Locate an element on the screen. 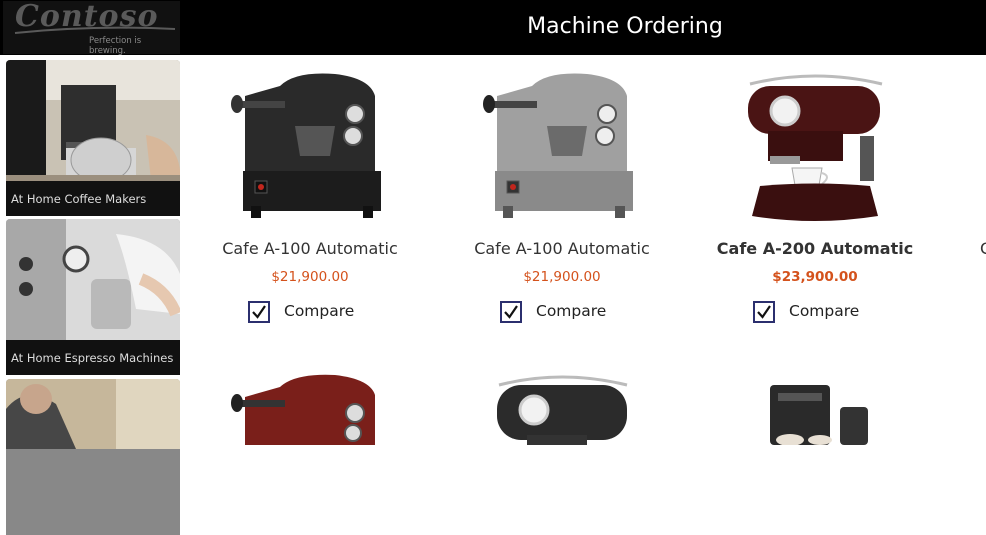 This screenshot has width=986, height=535. category-photo is located at coordinates (93, 414).